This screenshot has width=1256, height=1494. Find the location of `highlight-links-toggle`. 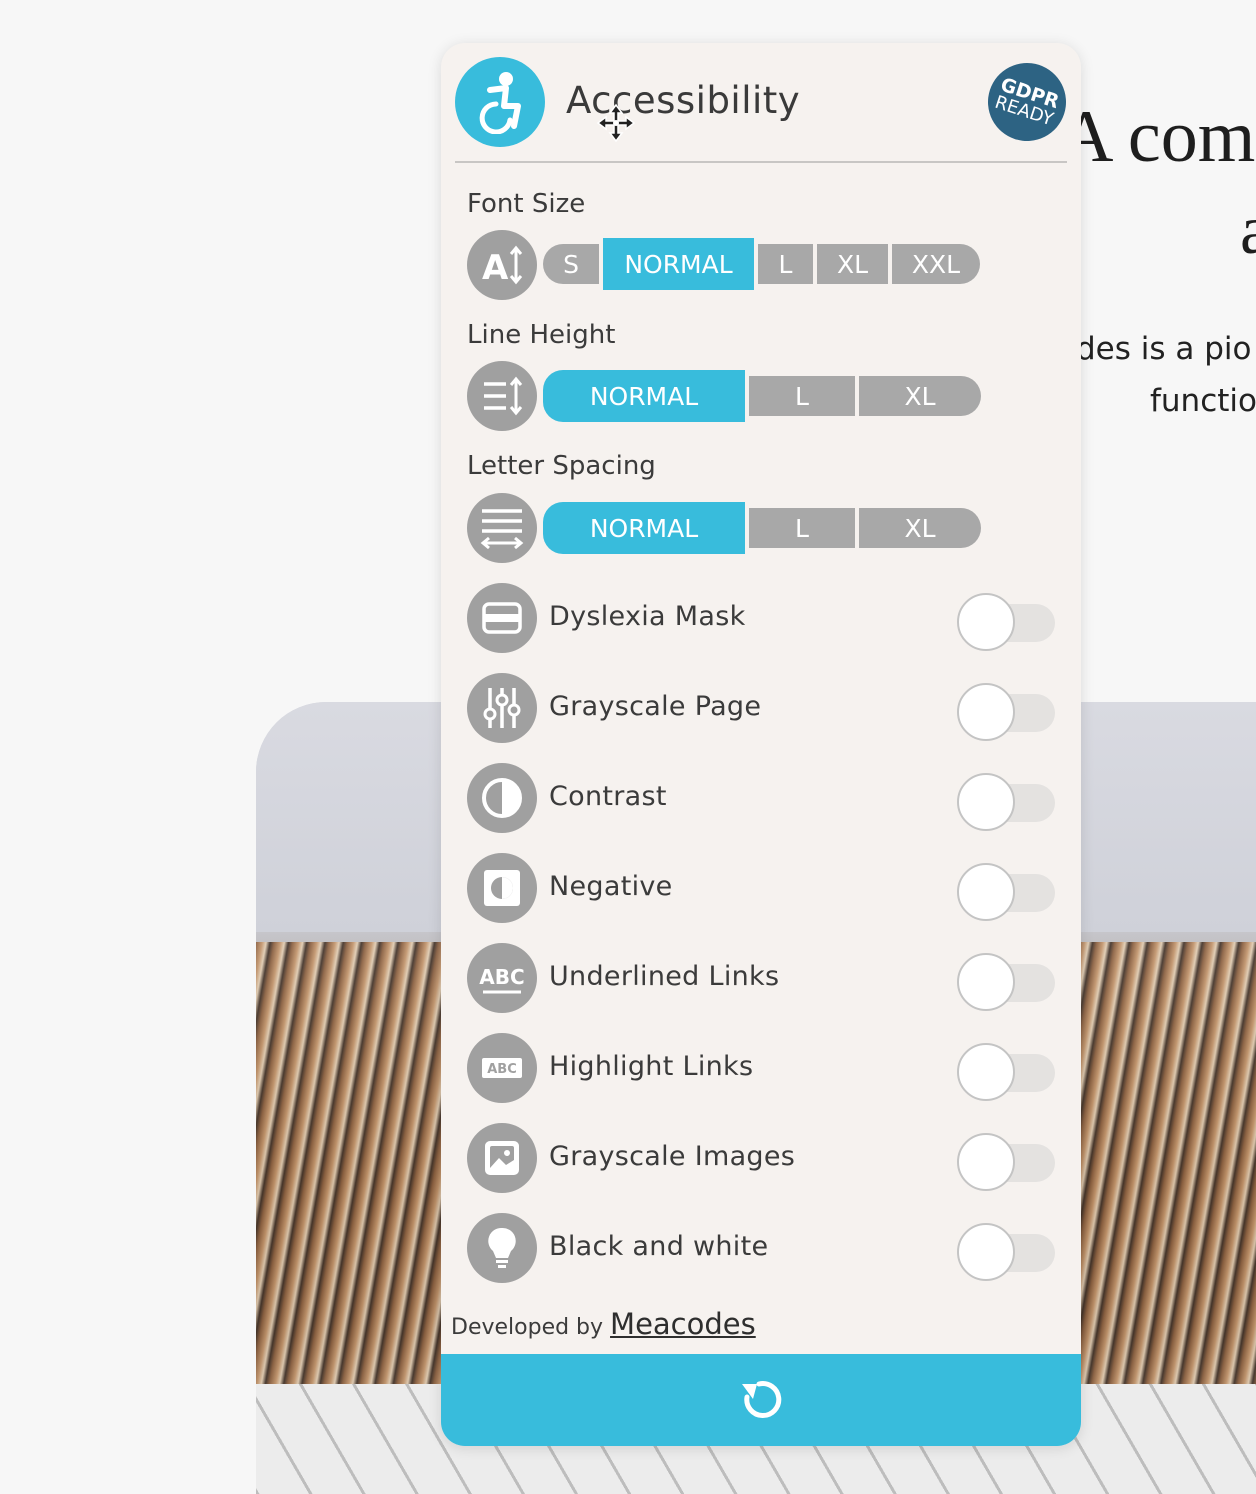

highlight-links-toggle is located at coordinates (1006, 1072).